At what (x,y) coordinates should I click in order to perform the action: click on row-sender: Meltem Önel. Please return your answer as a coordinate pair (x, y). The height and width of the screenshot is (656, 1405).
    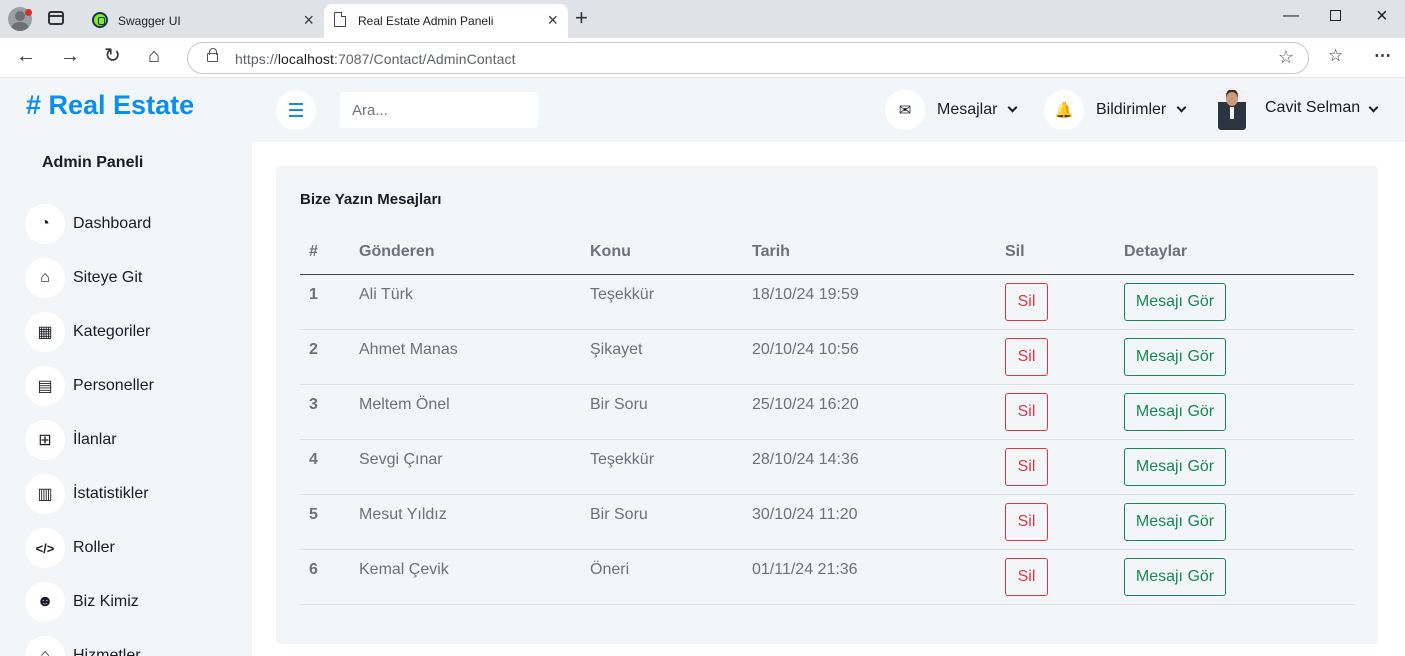
    Looking at the image, I should click on (474, 412).